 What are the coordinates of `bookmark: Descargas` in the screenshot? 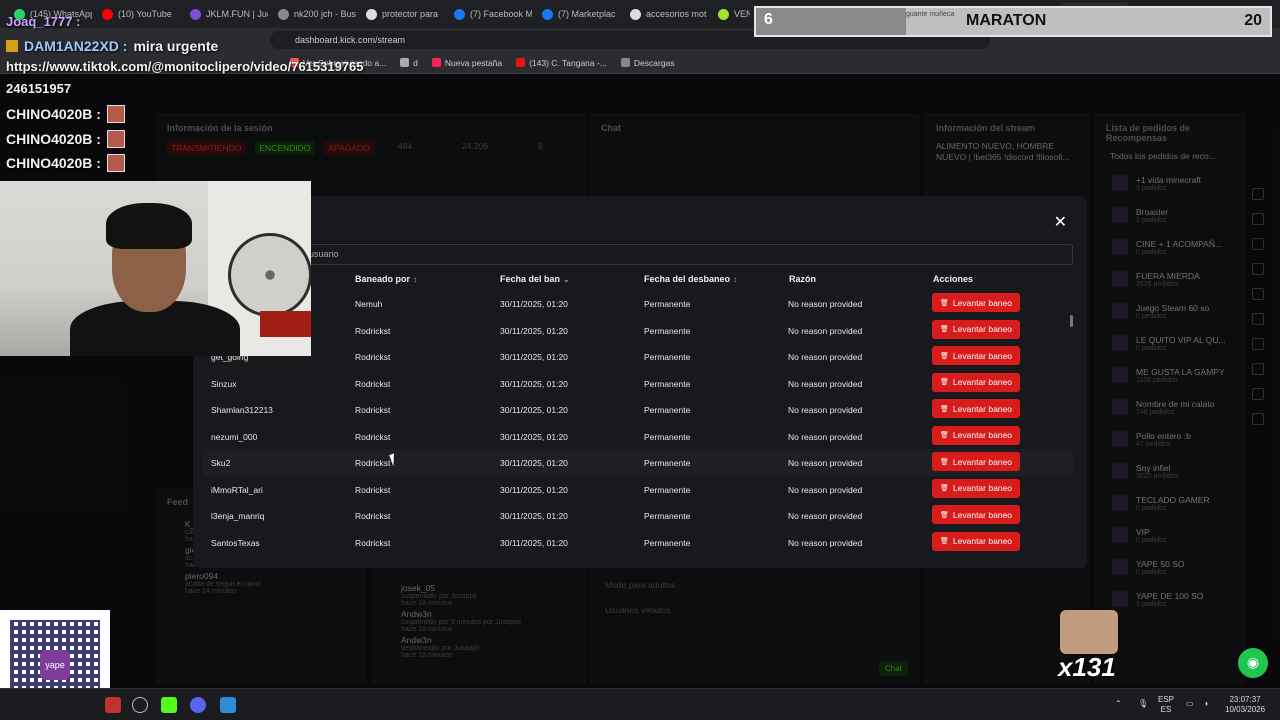 It's located at (647, 62).